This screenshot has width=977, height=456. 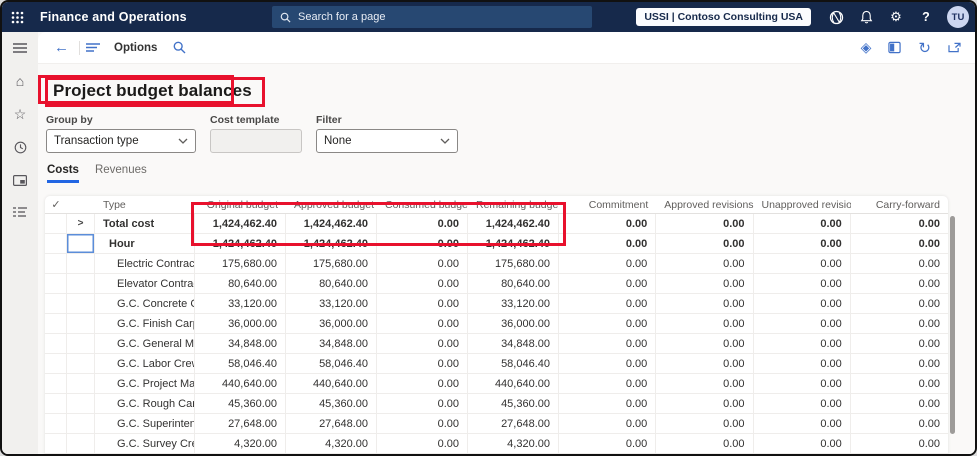 I want to click on row-value-cell: 58,046.40, so click(x=513, y=363).